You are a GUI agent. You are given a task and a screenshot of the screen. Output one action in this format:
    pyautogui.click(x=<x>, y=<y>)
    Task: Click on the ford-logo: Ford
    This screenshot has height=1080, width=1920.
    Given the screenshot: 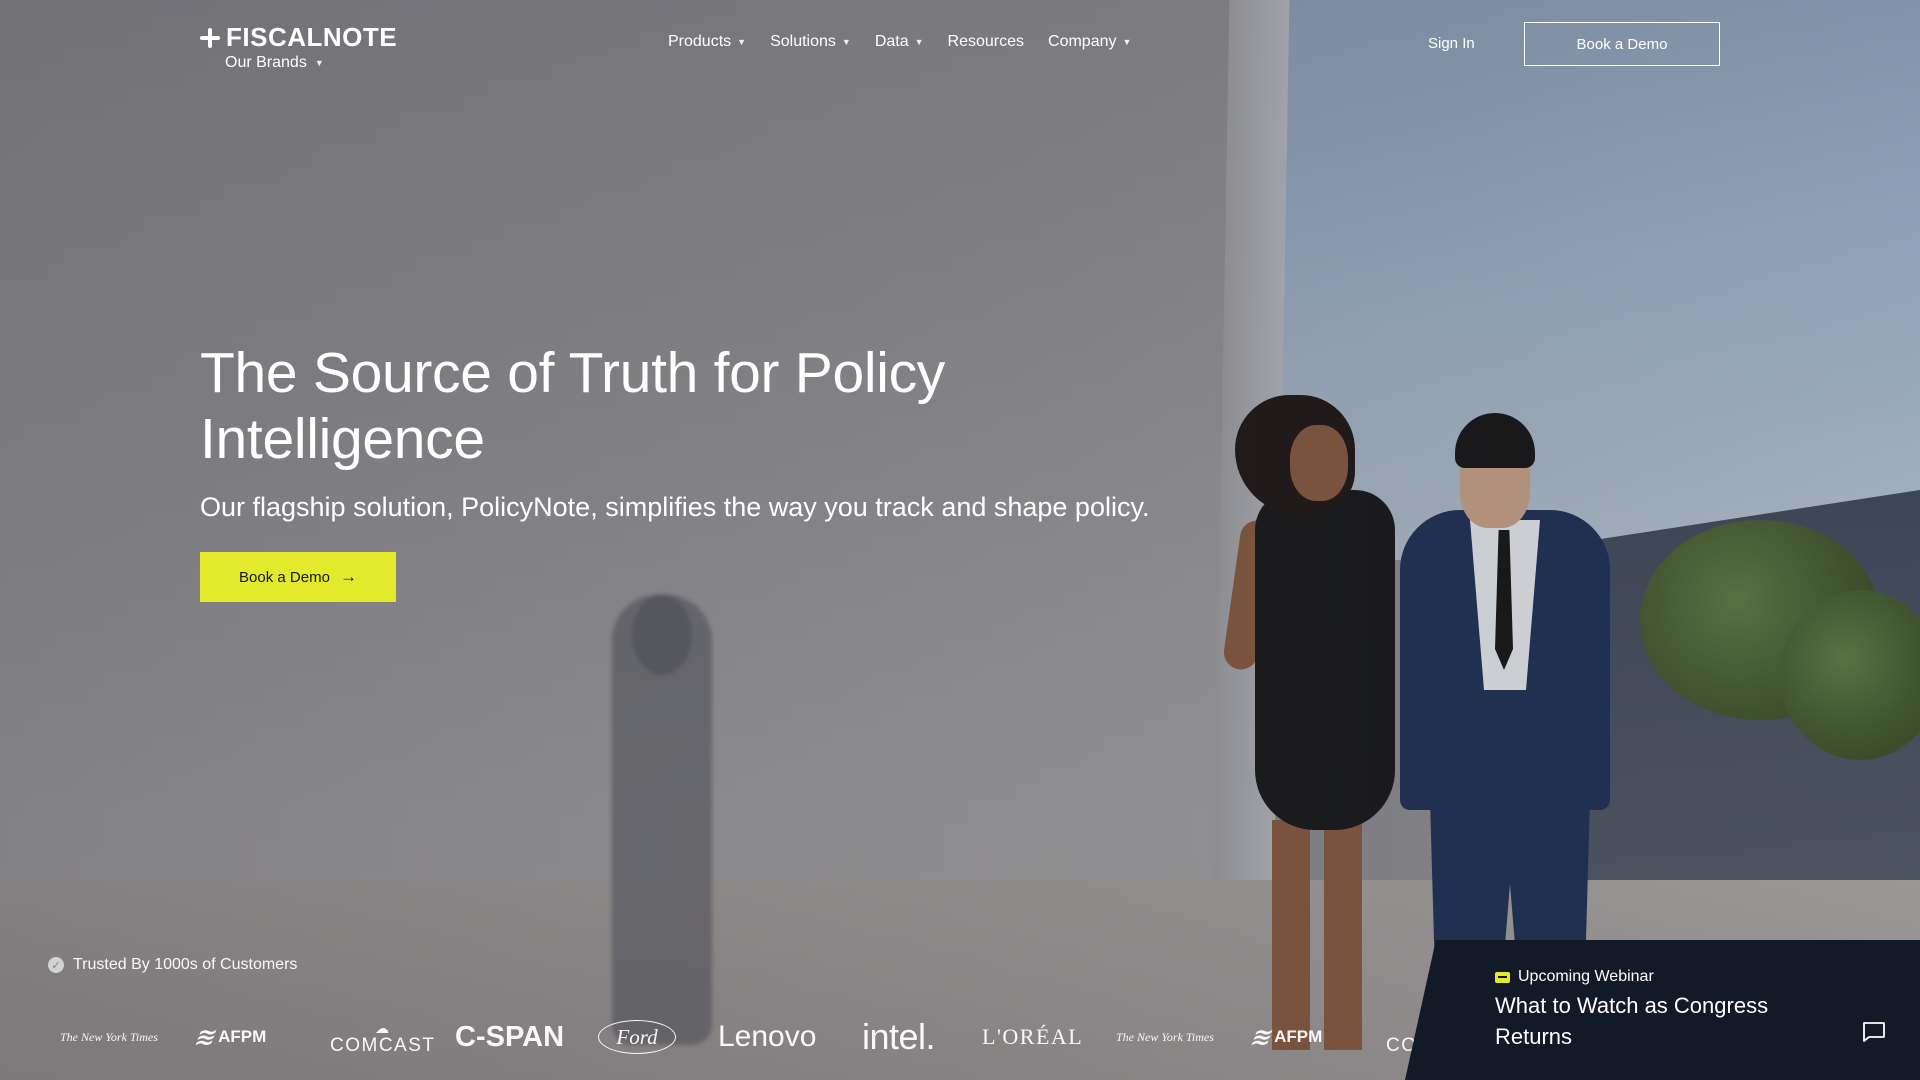 What is the action you would take?
    pyautogui.click(x=637, y=1037)
    